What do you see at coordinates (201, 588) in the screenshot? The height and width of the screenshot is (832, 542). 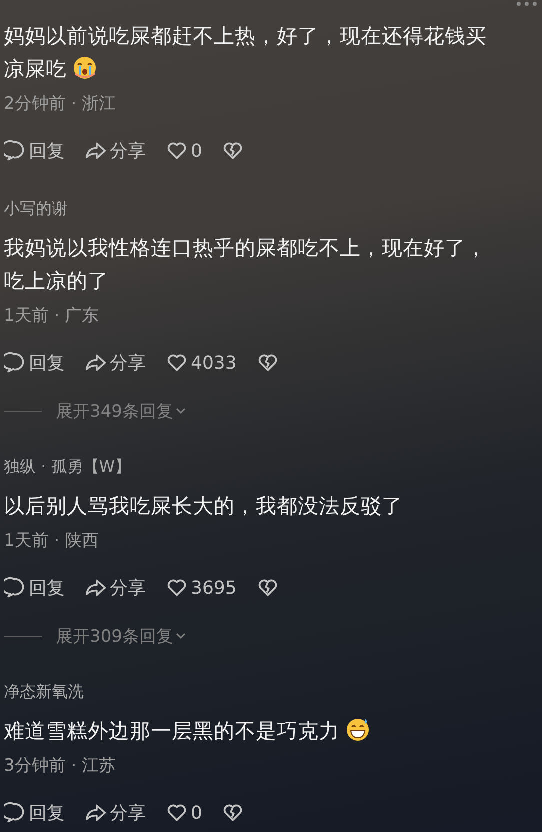 I see `like-button: 3695` at bounding box center [201, 588].